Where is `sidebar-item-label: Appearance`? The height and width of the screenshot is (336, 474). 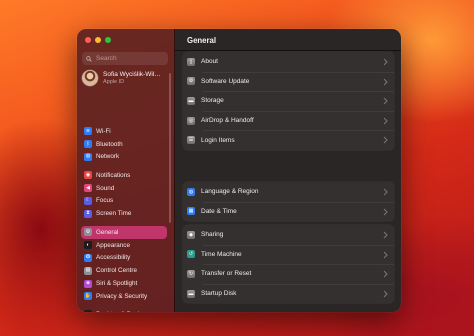 sidebar-item-label: Appearance is located at coordinates (113, 245).